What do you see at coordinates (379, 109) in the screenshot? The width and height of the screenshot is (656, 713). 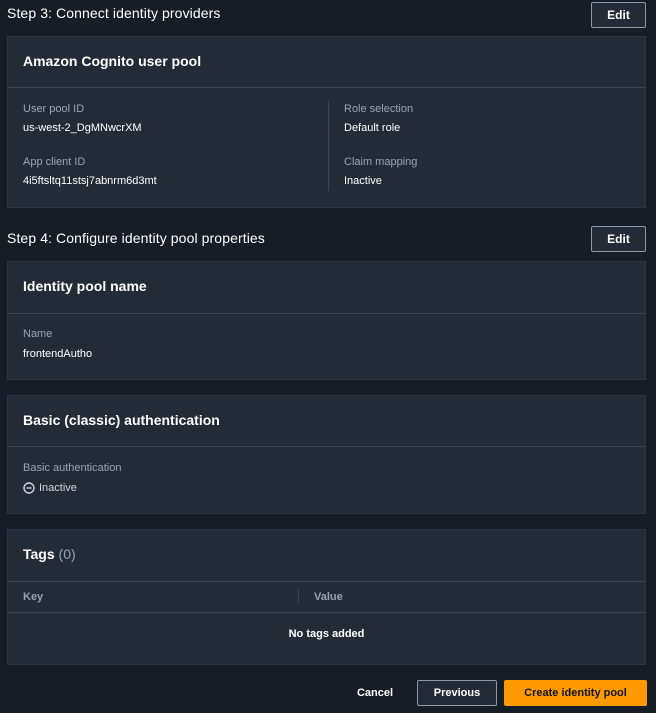 I see `role-selection-label: Role selection` at bounding box center [379, 109].